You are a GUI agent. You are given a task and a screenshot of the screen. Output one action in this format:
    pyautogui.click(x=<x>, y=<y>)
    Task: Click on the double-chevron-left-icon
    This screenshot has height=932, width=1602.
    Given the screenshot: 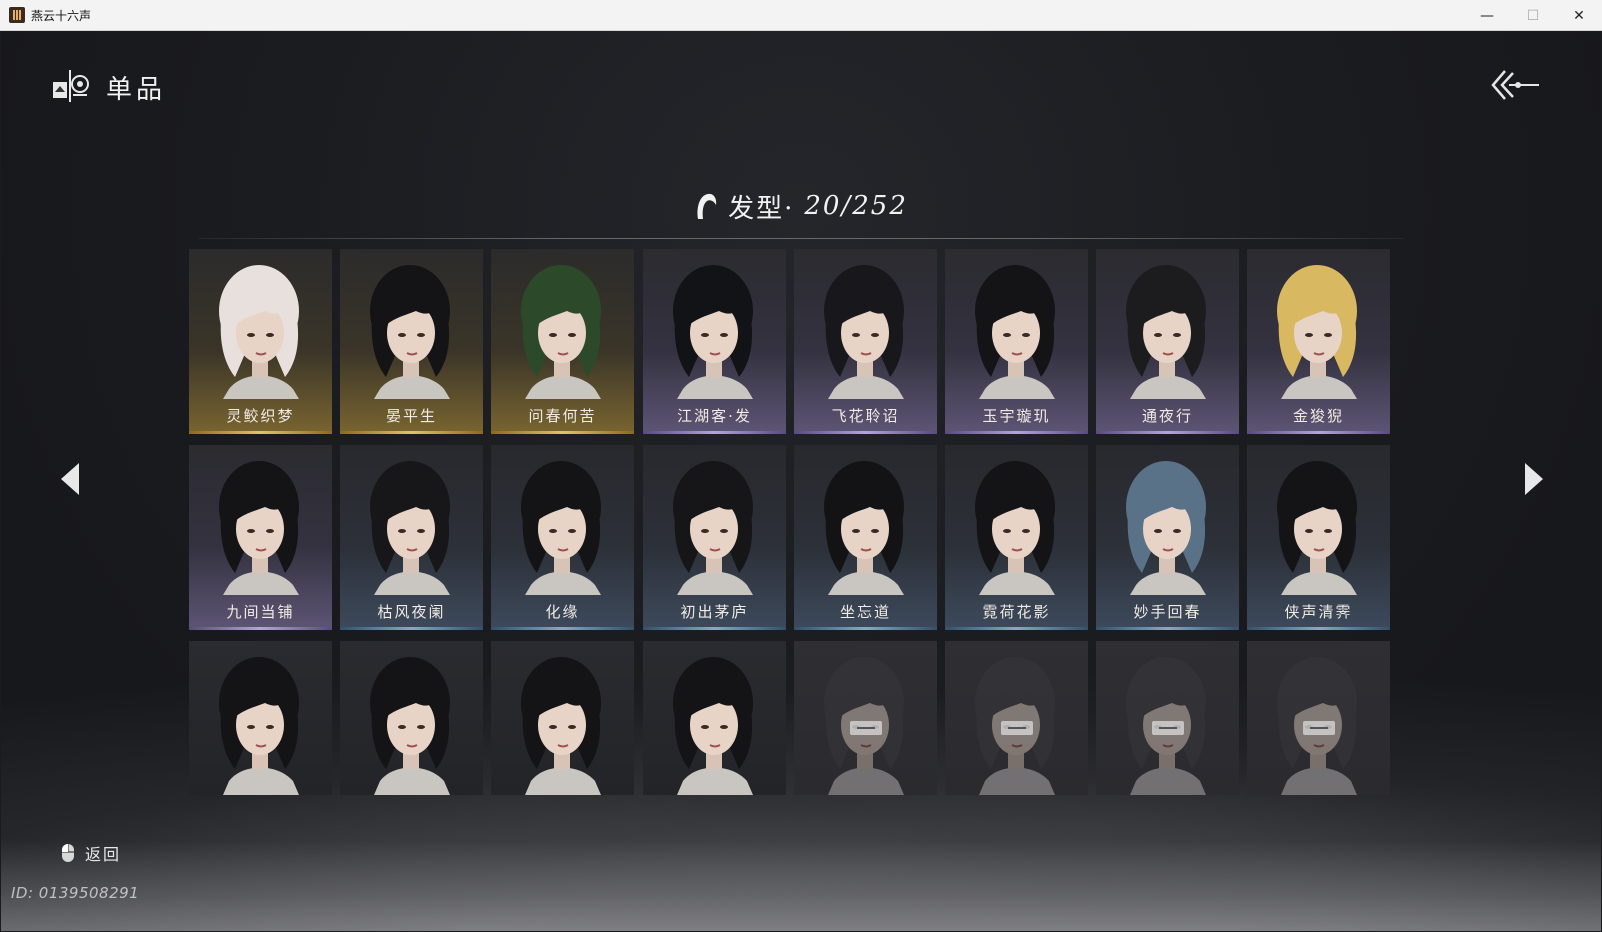 What is the action you would take?
    pyautogui.click(x=1516, y=85)
    